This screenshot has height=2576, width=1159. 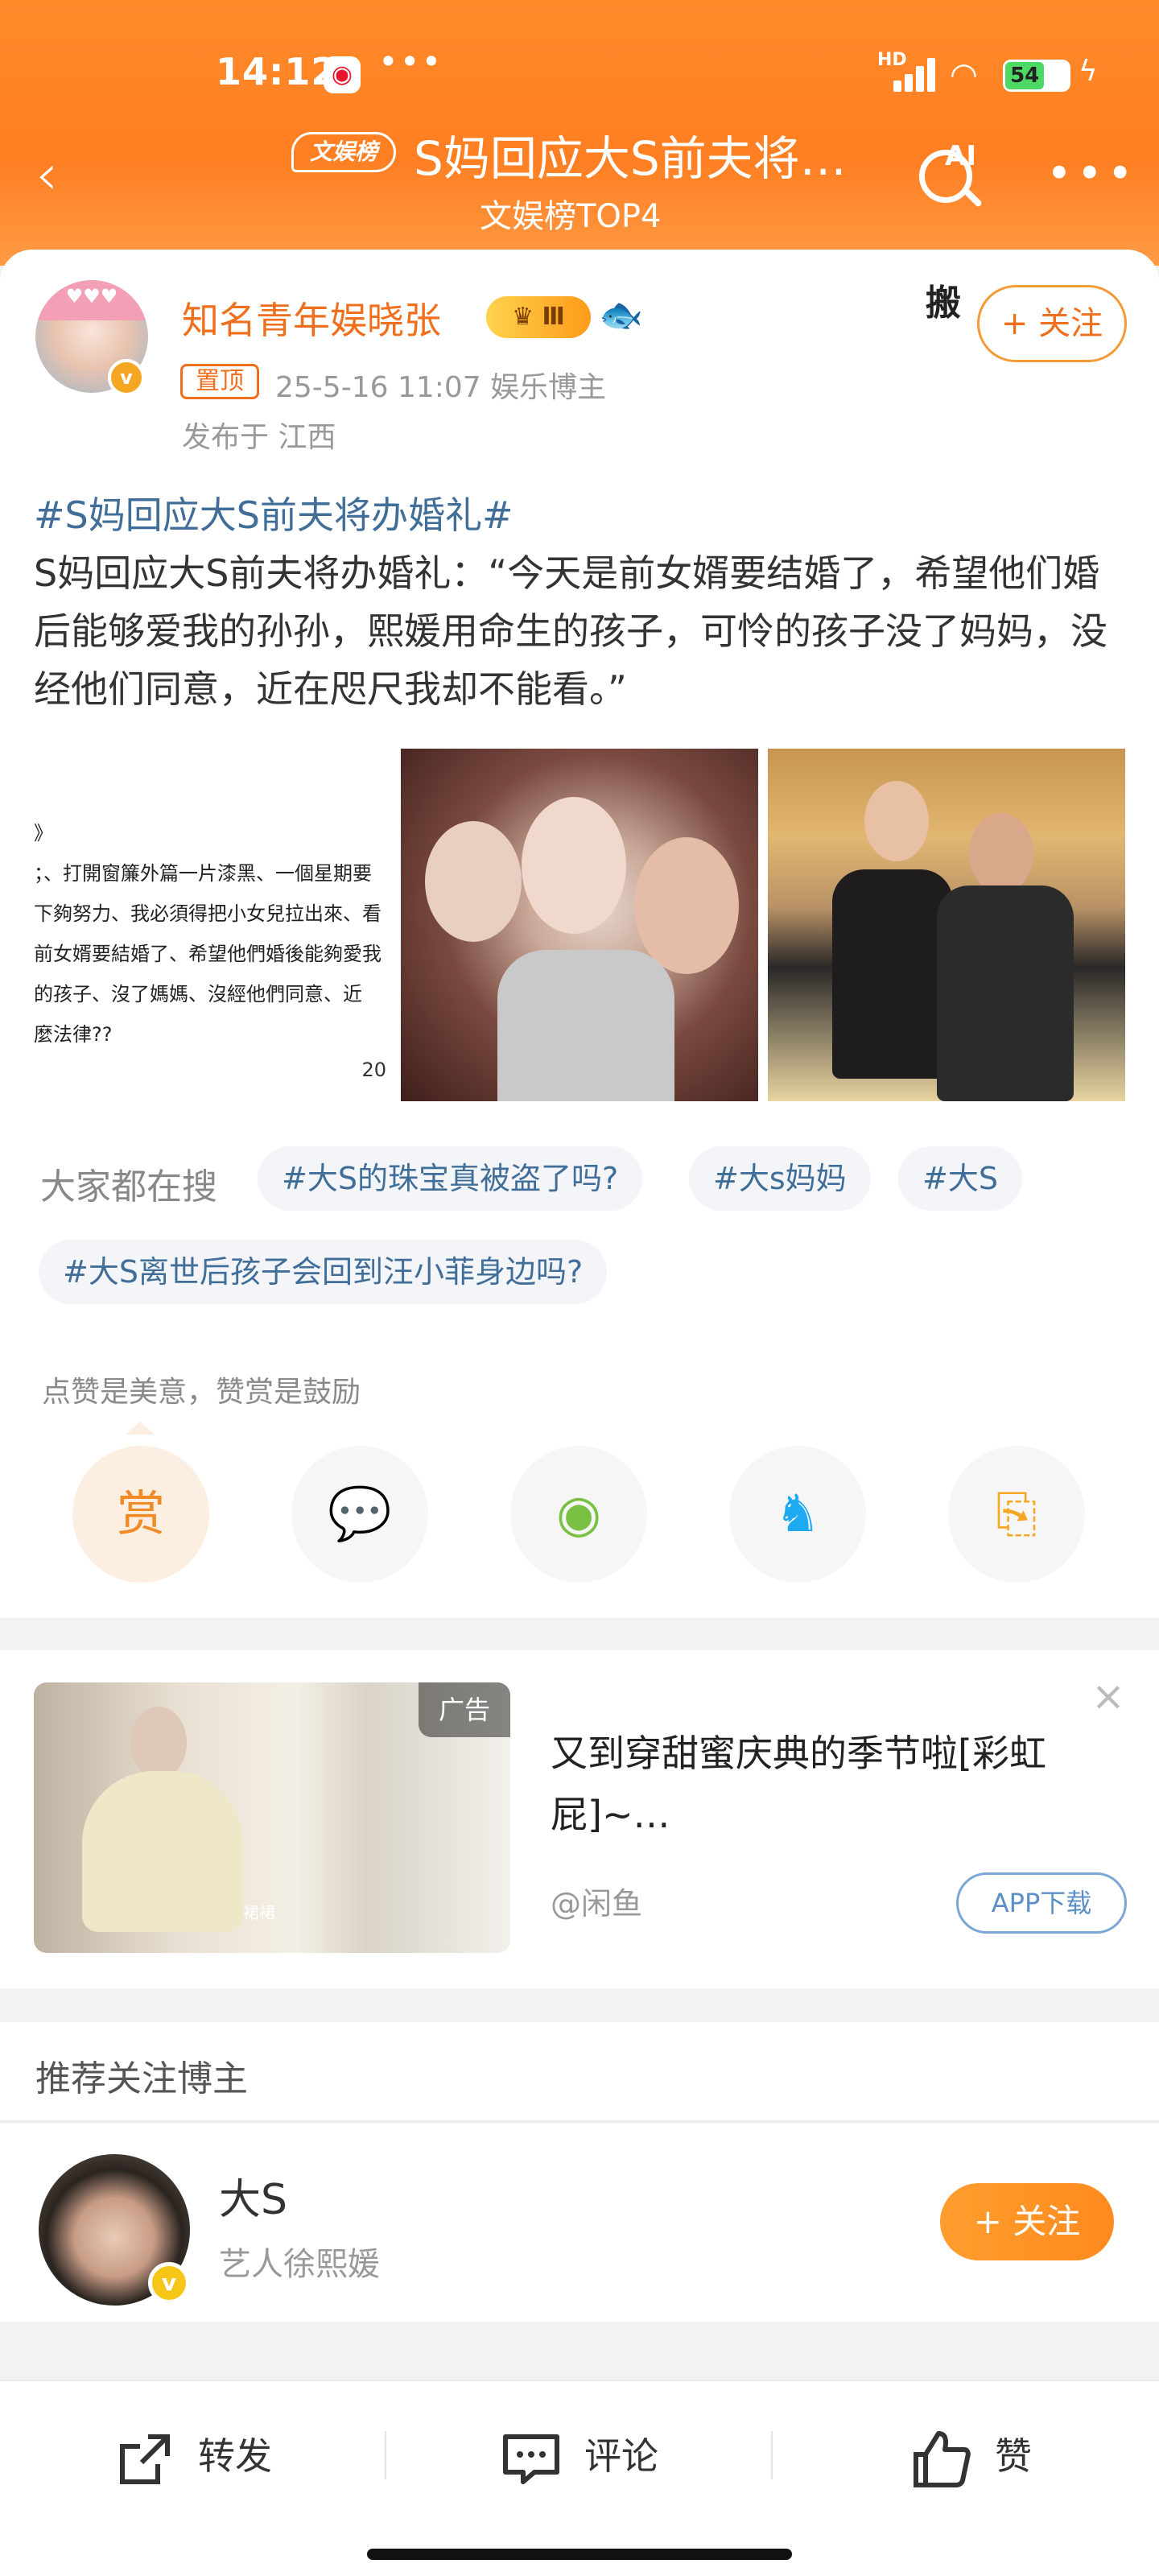 What do you see at coordinates (450, 1178) in the screenshot?
I see `hot-search-item: #大S的珠宝真被盗了吗?` at bounding box center [450, 1178].